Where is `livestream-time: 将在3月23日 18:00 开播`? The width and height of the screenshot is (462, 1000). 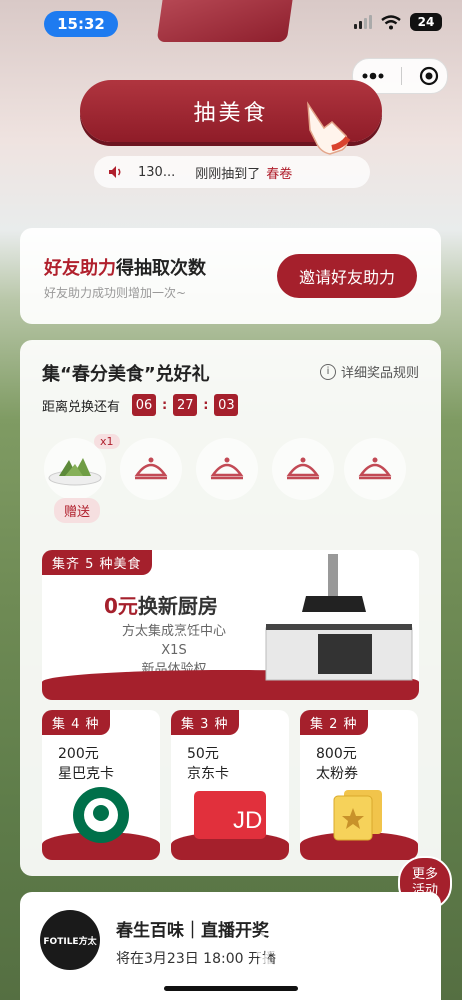 livestream-time: 将在3月23日 18:00 开播 is located at coordinates (196, 959).